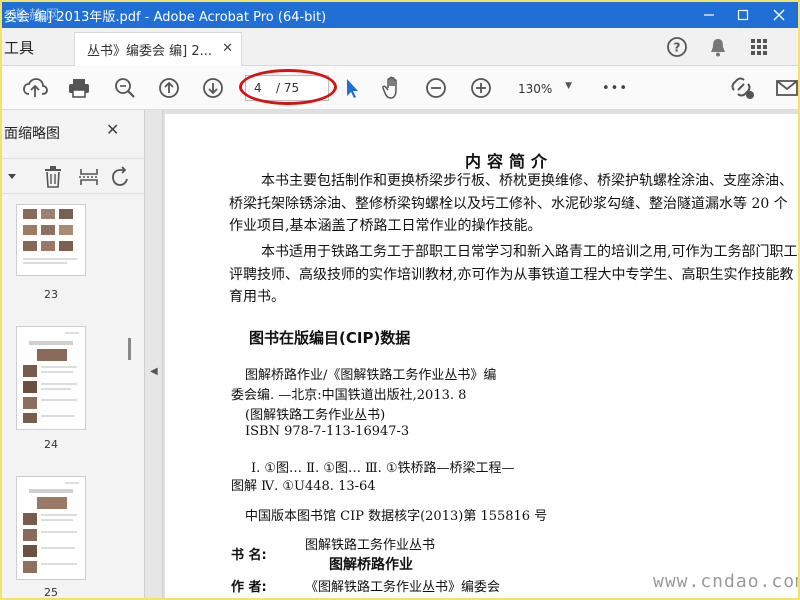 Image resolution: width=800 pixels, height=600 pixels. Describe the element at coordinates (371, 375) in the screenshot. I see `cip-line: 图解桥路作业/《图解铁路工务作业丛书》编` at that location.